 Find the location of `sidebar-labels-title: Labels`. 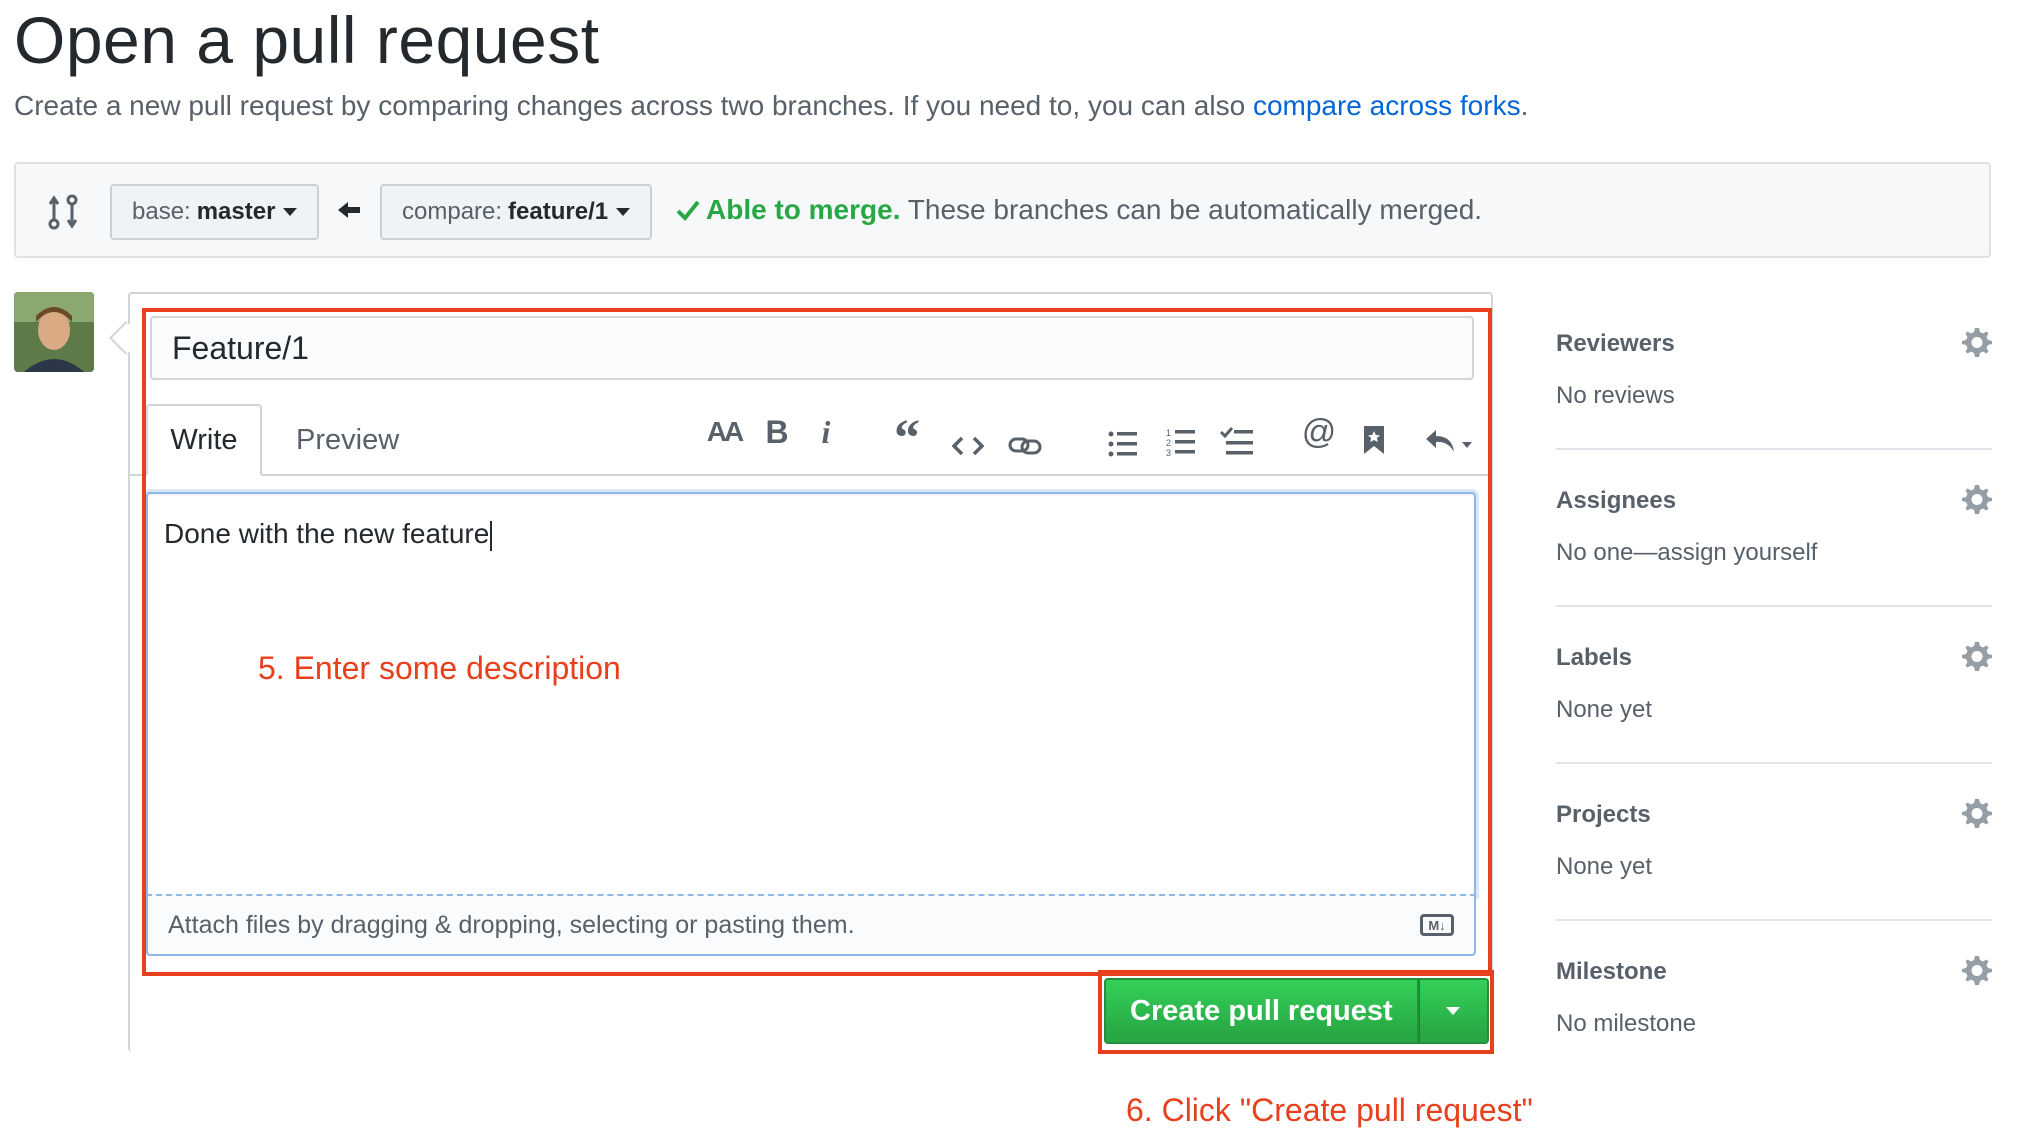

sidebar-labels-title: Labels is located at coordinates (1594, 657).